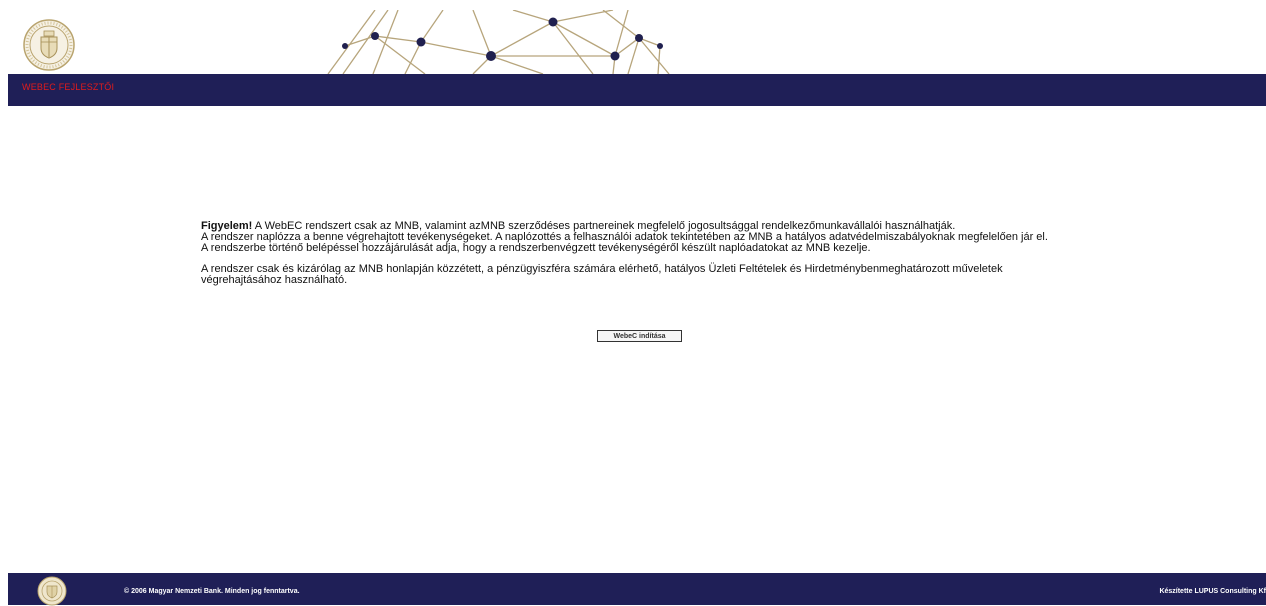  I want to click on webec-launch-button: WebeC indítása, so click(639, 336).